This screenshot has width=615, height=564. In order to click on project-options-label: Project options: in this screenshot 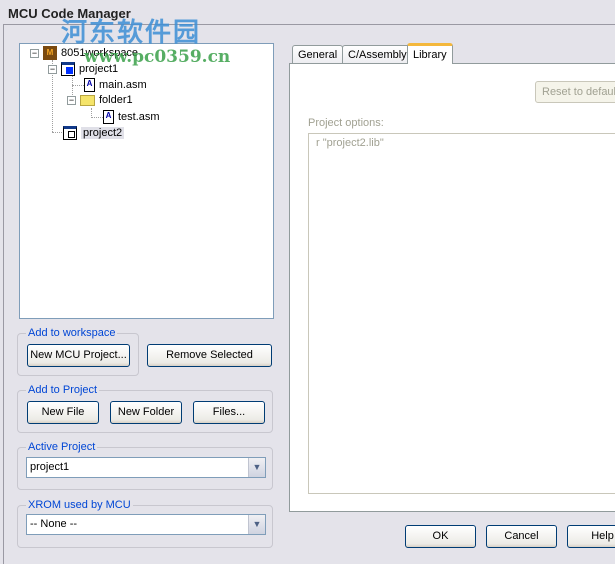, I will do `click(346, 123)`.